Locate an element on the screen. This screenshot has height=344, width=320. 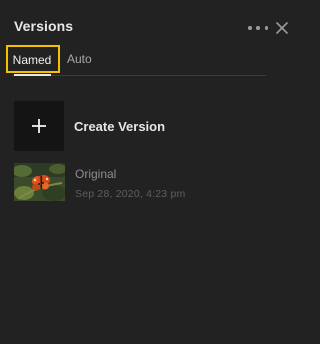
close-icon-glyph is located at coordinates (282, 28).